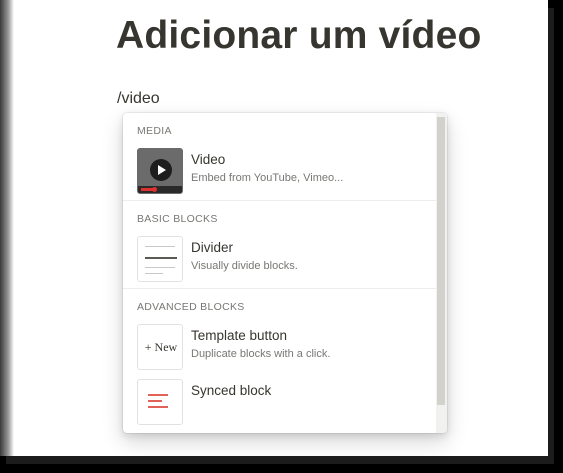 Image resolution: width=563 pixels, height=473 pixels. I want to click on menu-item-title: Video, so click(208, 159).